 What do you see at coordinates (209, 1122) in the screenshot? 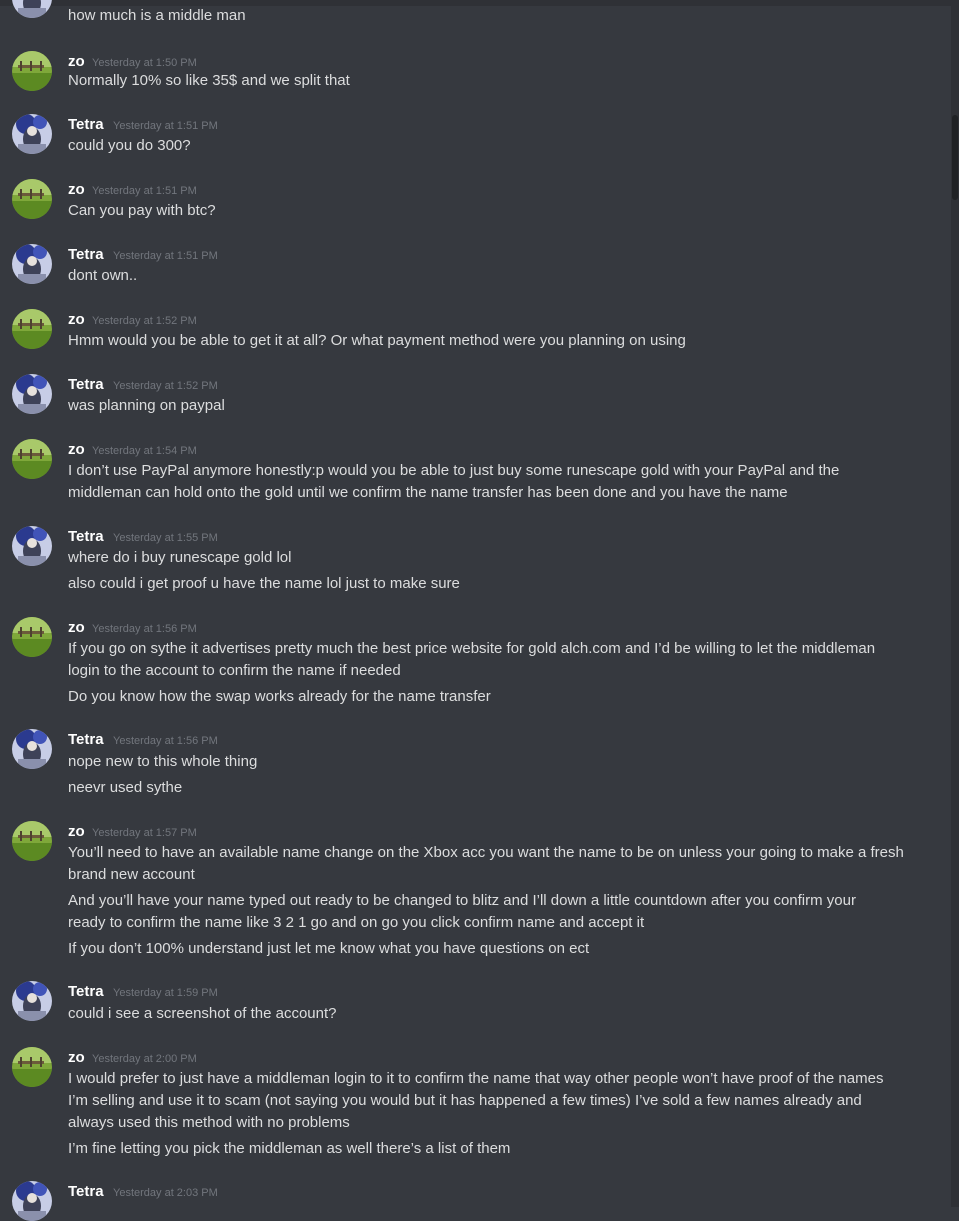
I see `message-text: always used this method with no problems` at bounding box center [209, 1122].